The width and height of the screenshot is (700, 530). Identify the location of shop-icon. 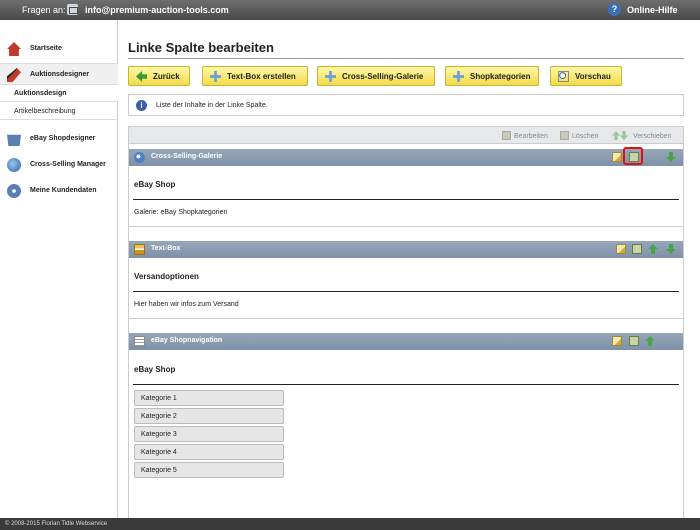
(14, 140).